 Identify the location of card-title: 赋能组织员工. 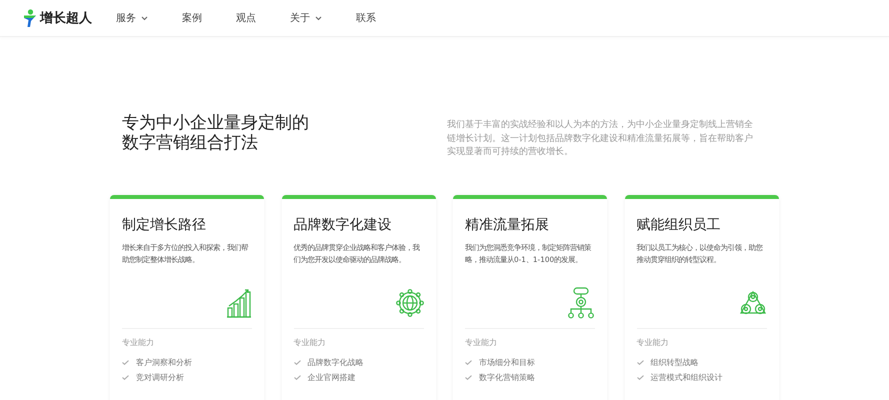
(679, 225).